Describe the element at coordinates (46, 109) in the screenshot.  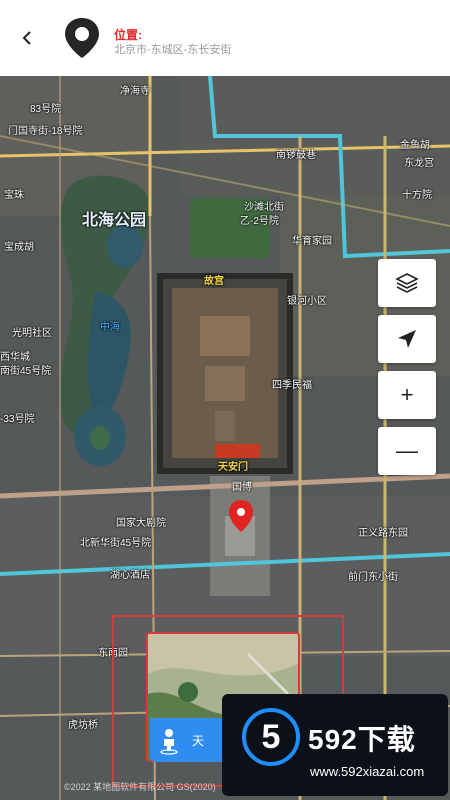
I see `map-label: 83号院` at that location.